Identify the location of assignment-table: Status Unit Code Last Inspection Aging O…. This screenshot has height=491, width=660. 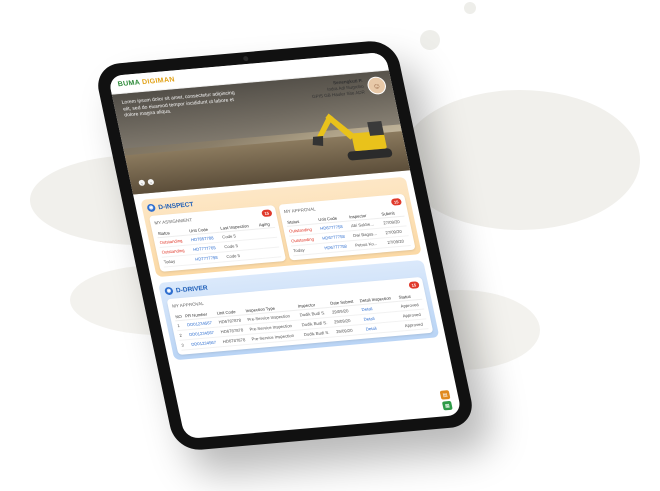
(218, 243).